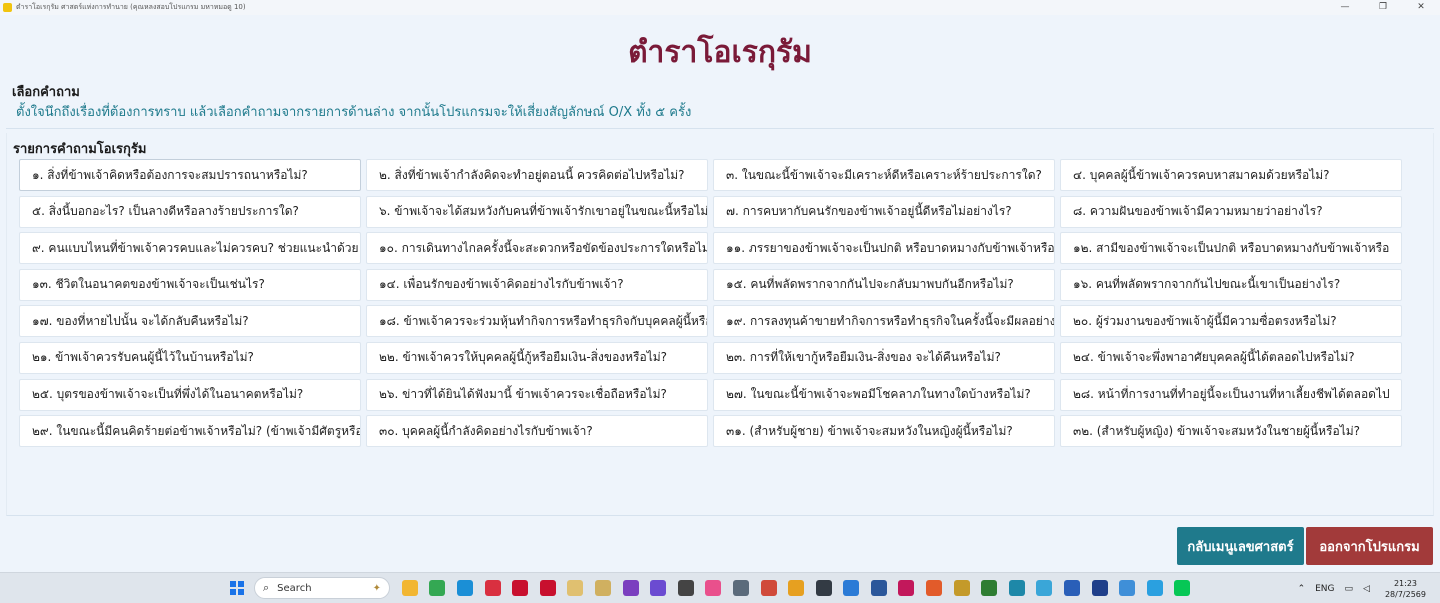  I want to click on app-icon, so click(7, 7).